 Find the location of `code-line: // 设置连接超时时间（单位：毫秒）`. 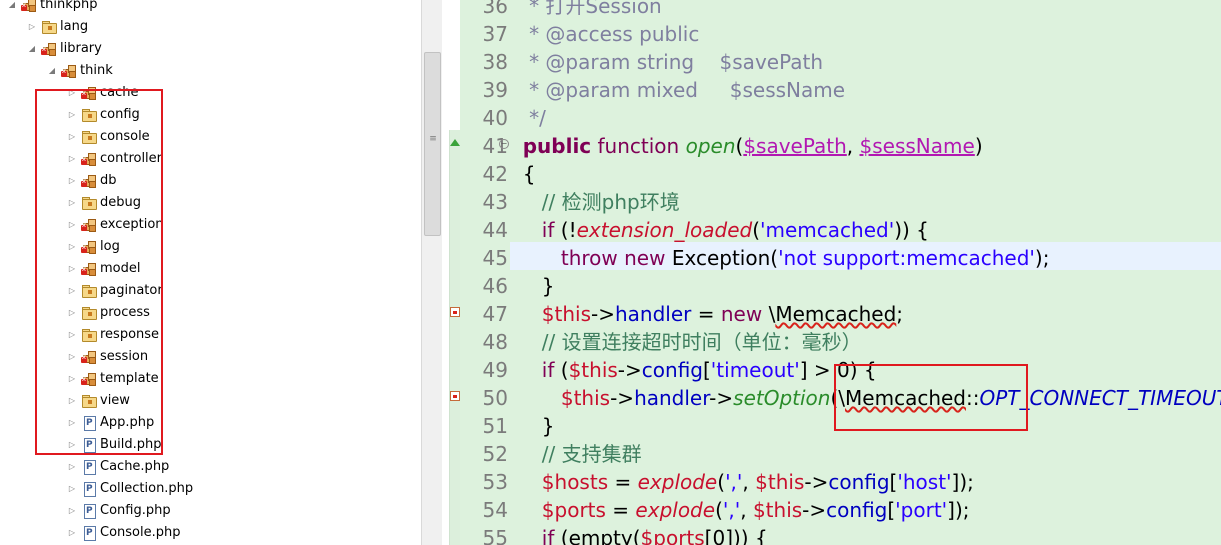

code-line: // 设置连接超时时间（单位：毫秒） is located at coordinates (686, 342).